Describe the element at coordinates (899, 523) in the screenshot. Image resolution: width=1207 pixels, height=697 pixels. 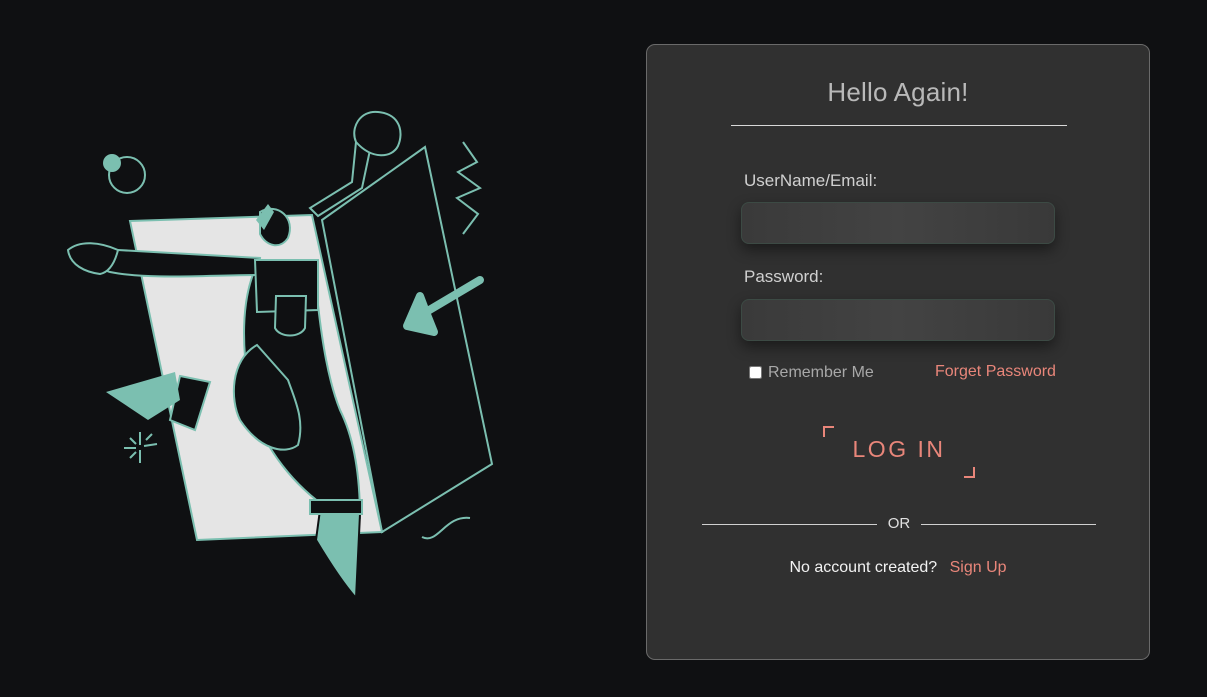
I see `or-divider-text: OR` at that location.